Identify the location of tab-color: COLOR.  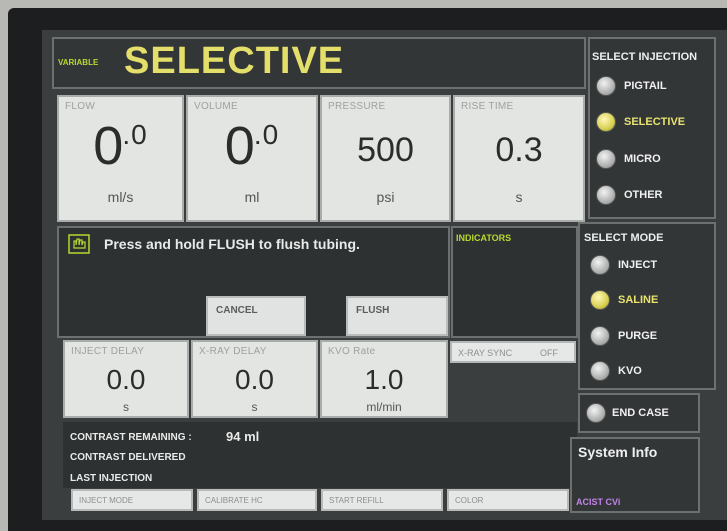
(508, 500).